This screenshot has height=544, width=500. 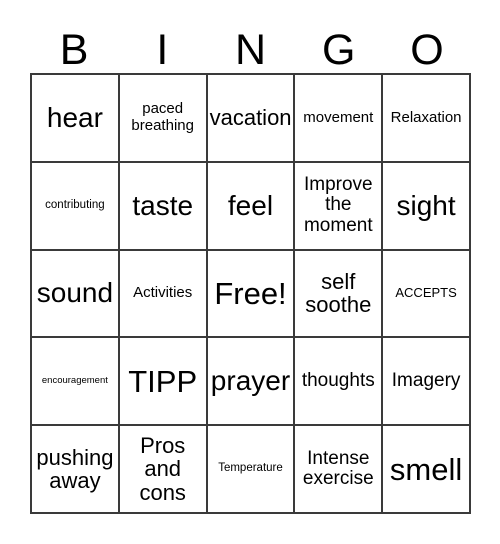 I want to click on bingo-cell-text: Relaxation, so click(x=426, y=117).